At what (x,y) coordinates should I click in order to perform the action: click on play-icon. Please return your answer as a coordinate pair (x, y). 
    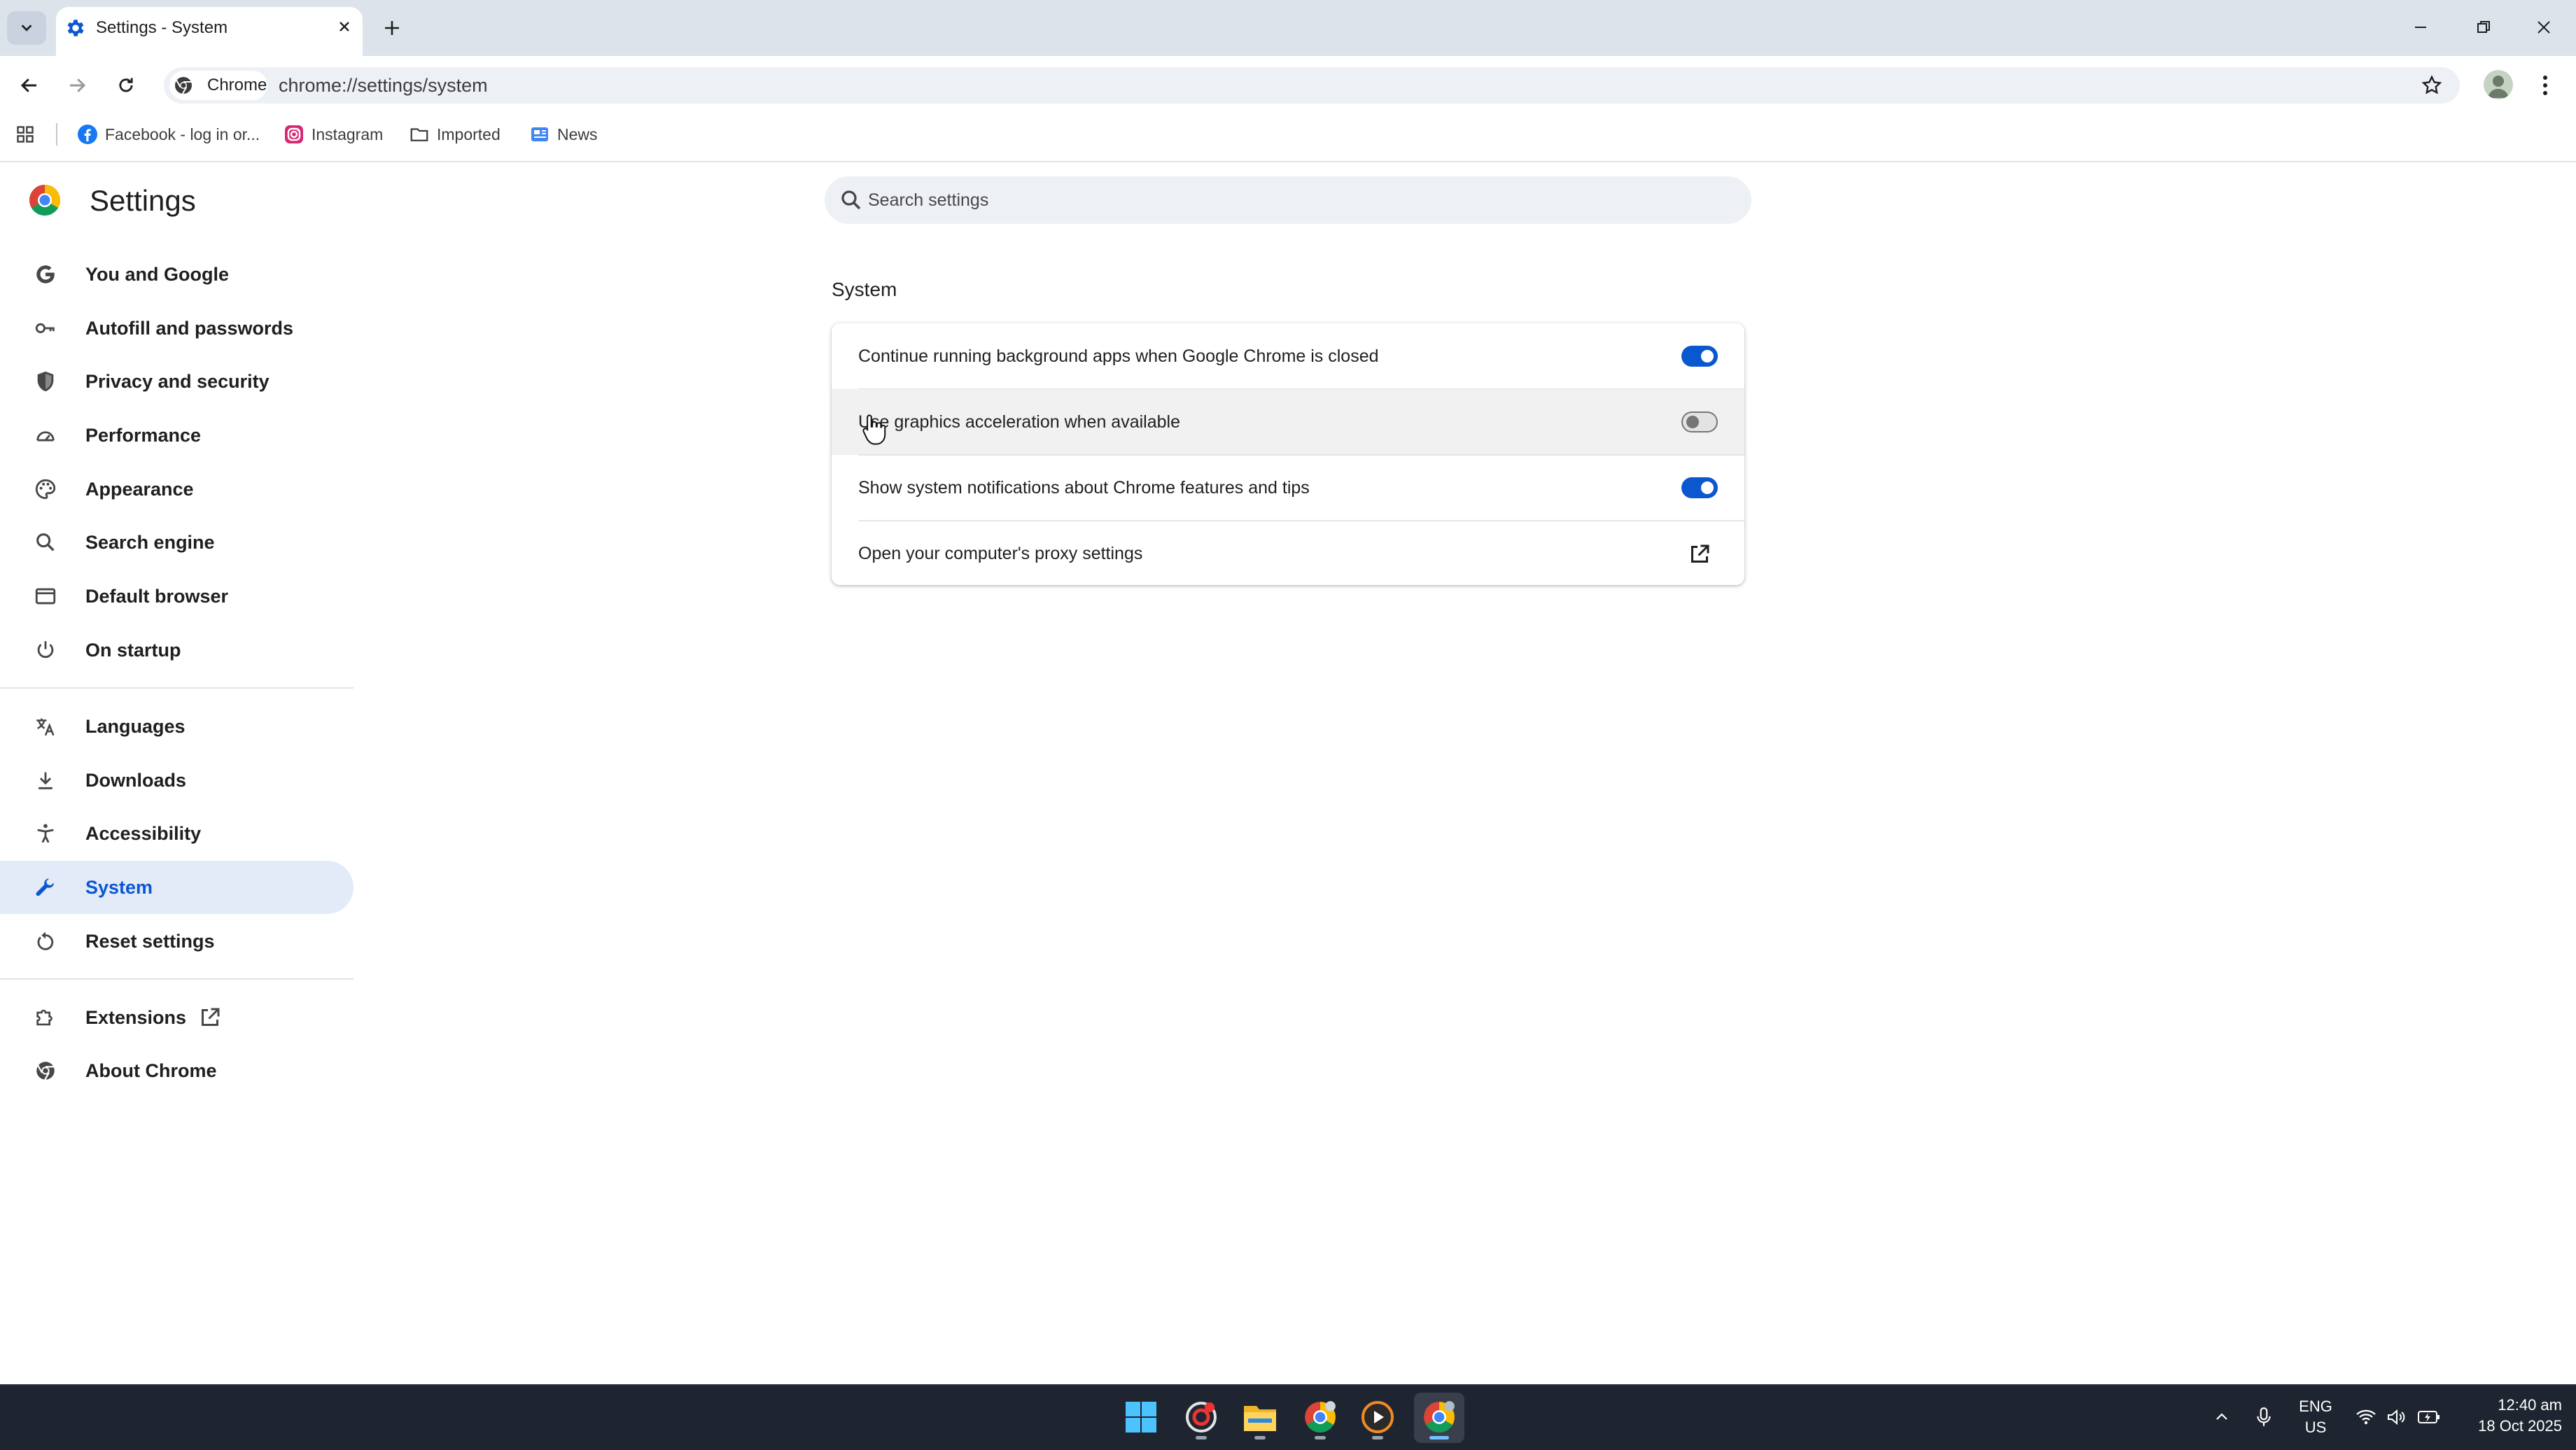
    Looking at the image, I should click on (1378, 1417).